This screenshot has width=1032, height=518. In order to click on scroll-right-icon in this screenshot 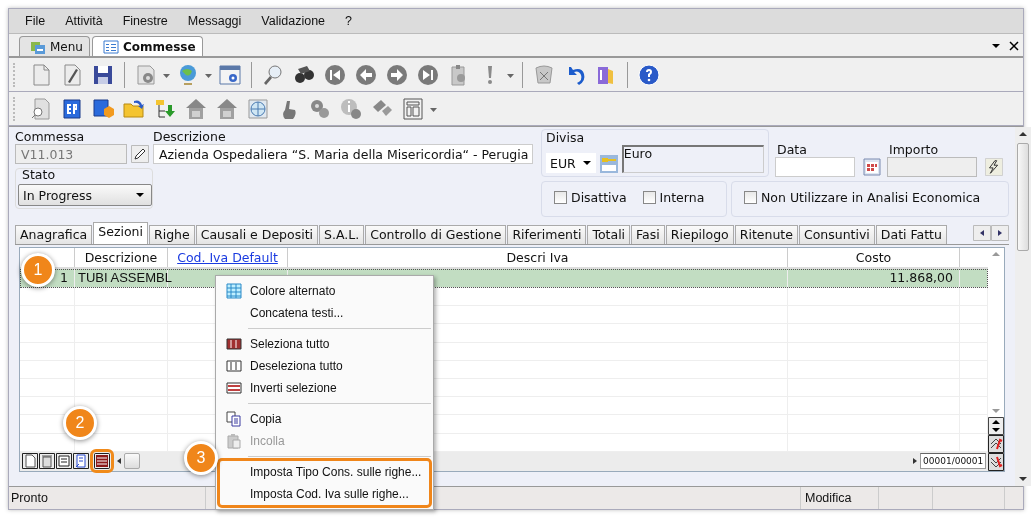, I will do `click(1000, 233)`.